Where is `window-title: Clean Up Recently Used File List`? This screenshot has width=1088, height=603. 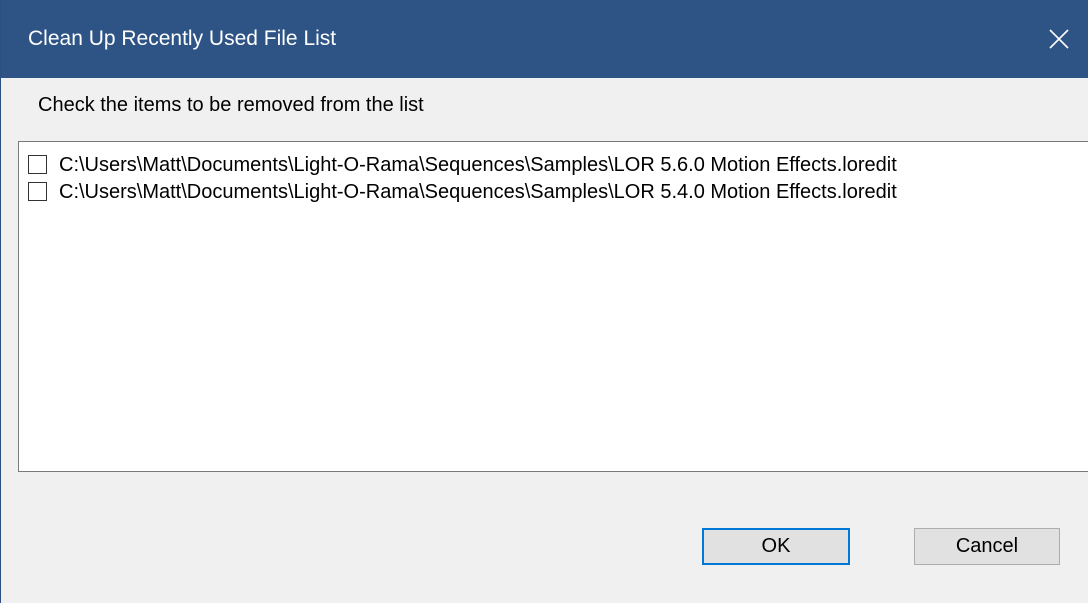
window-title: Clean Up Recently Used File List is located at coordinates (182, 38).